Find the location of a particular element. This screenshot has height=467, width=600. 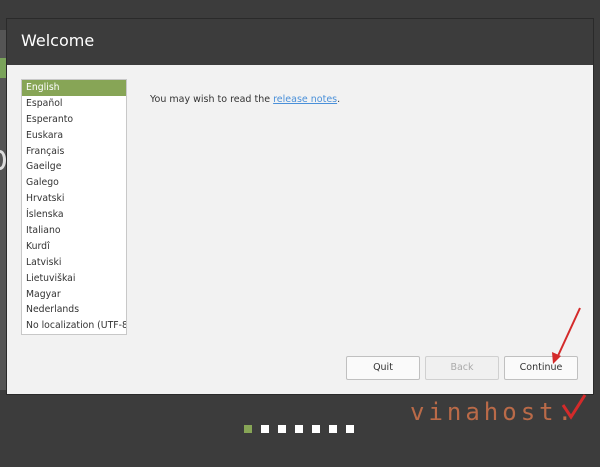

quit-button: Quit is located at coordinates (383, 368).